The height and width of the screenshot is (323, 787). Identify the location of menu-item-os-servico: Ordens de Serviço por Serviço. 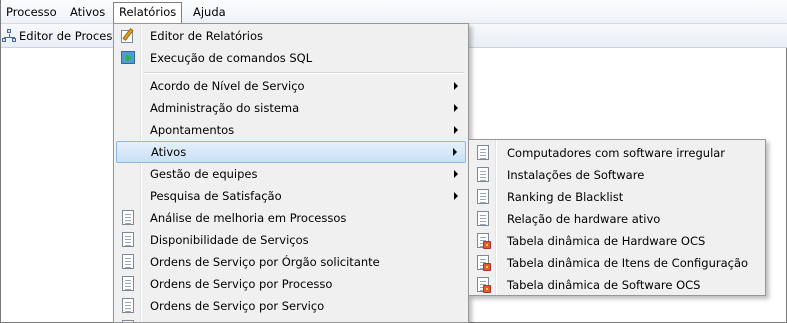
(291, 306).